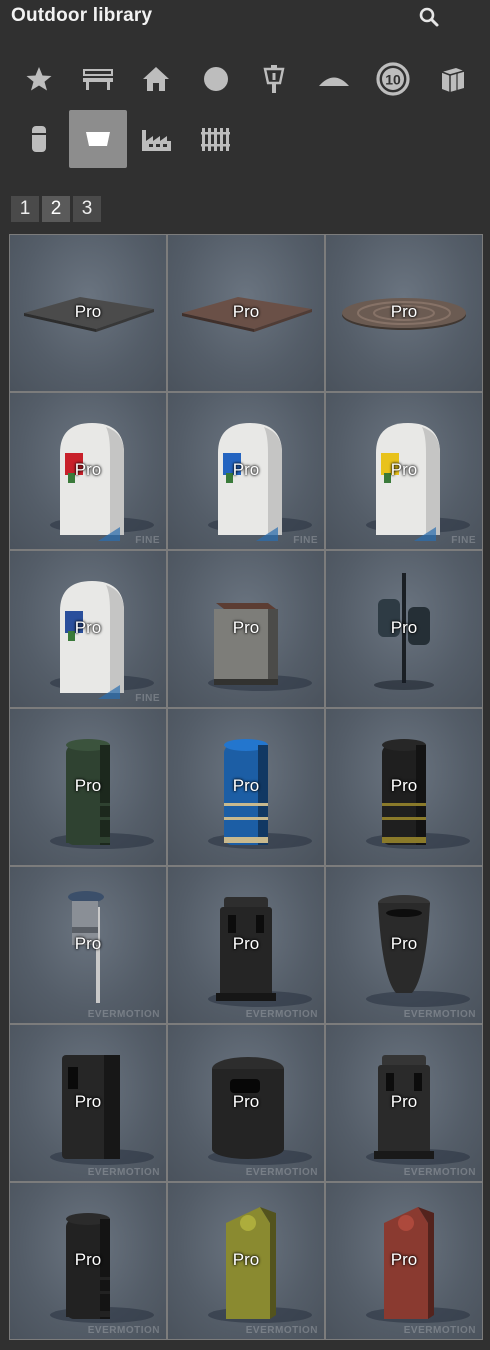 The height and width of the screenshot is (1350, 490). Describe the element at coordinates (156, 79) in the screenshot. I see `house-icon` at that location.